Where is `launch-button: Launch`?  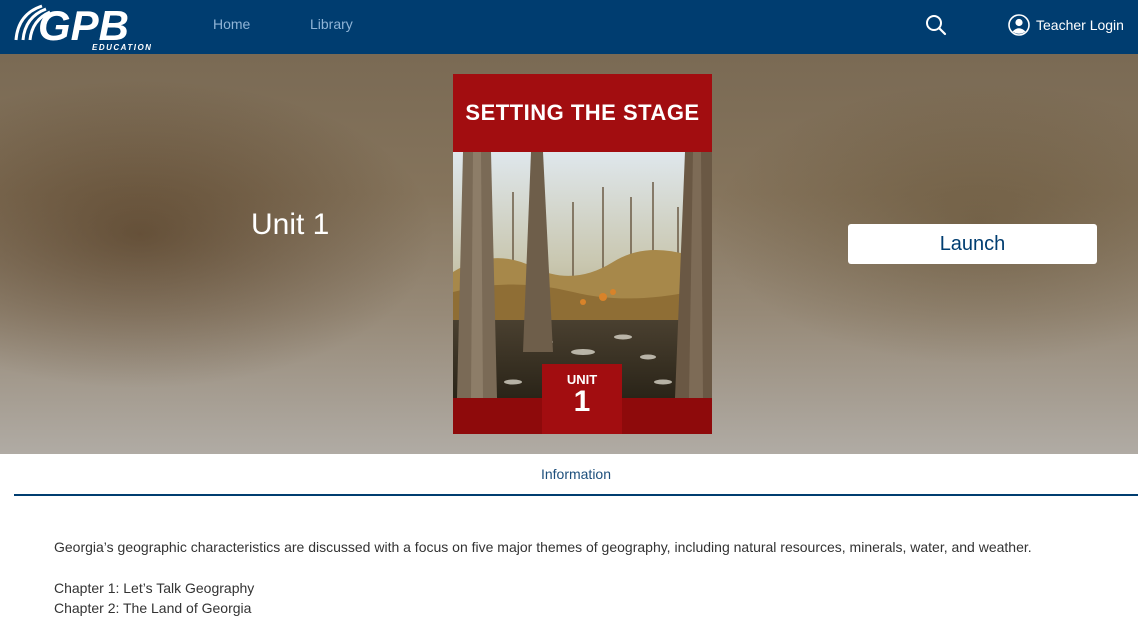 launch-button: Launch is located at coordinates (972, 244).